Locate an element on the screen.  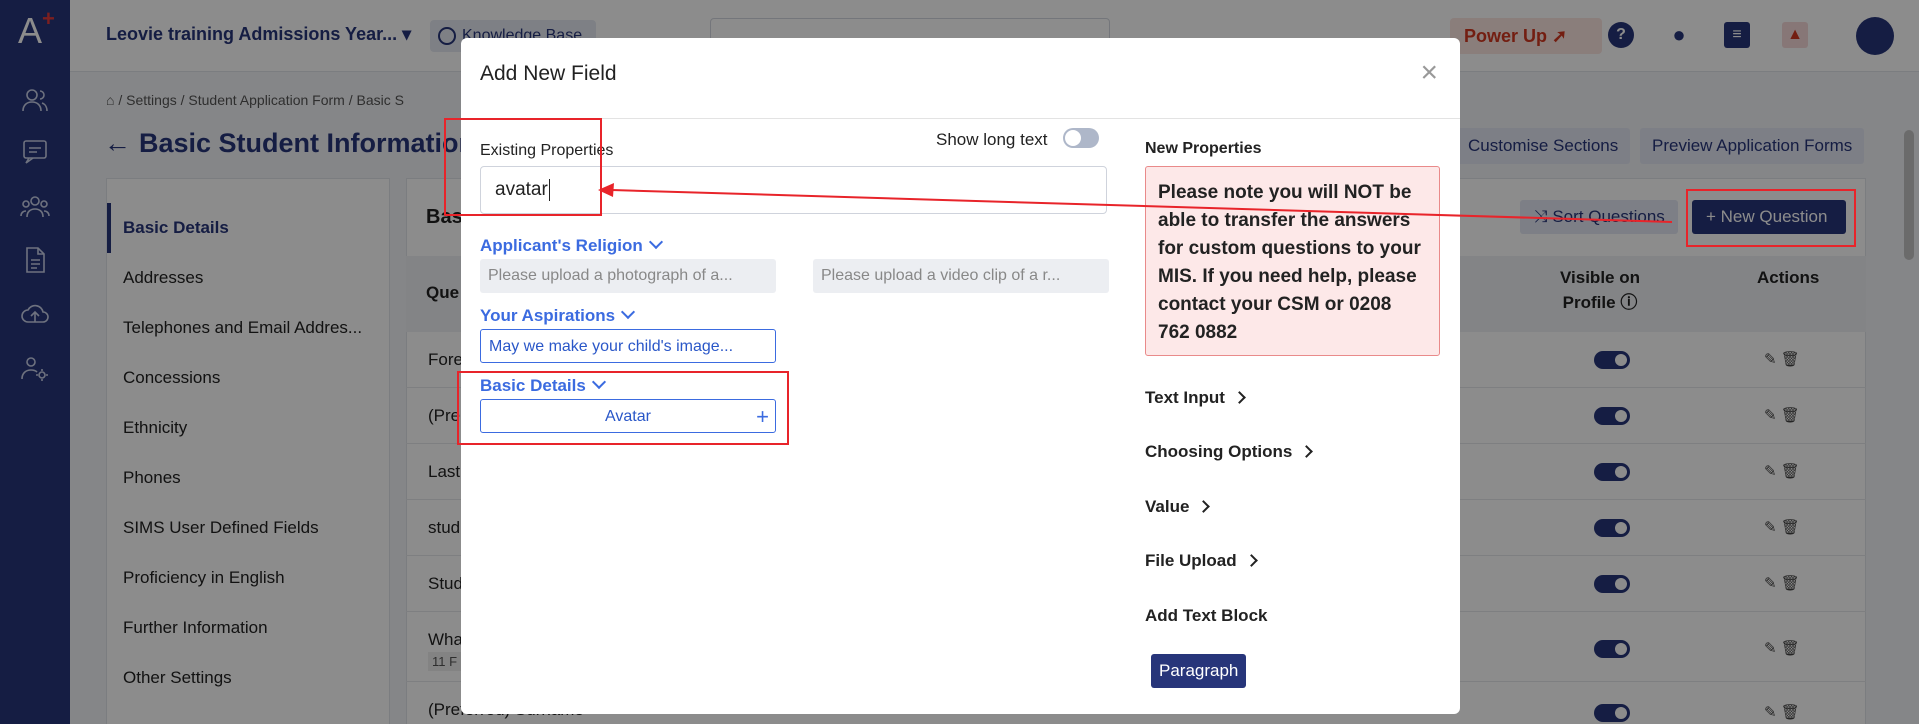
annotation-arrow is located at coordinates (1135, 203).